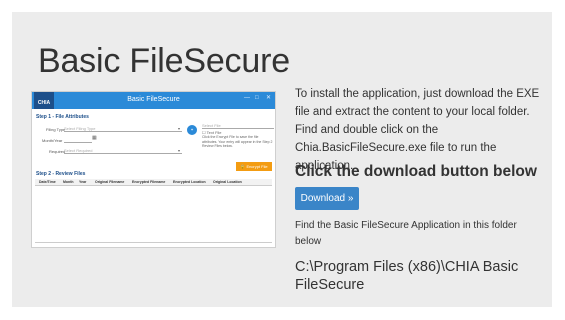 The width and height of the screenshot is (565, 320). What do you see at coordinates (57, 151) in the screenshot?
I see `required-label: Required` at bounding box center [57, 151].